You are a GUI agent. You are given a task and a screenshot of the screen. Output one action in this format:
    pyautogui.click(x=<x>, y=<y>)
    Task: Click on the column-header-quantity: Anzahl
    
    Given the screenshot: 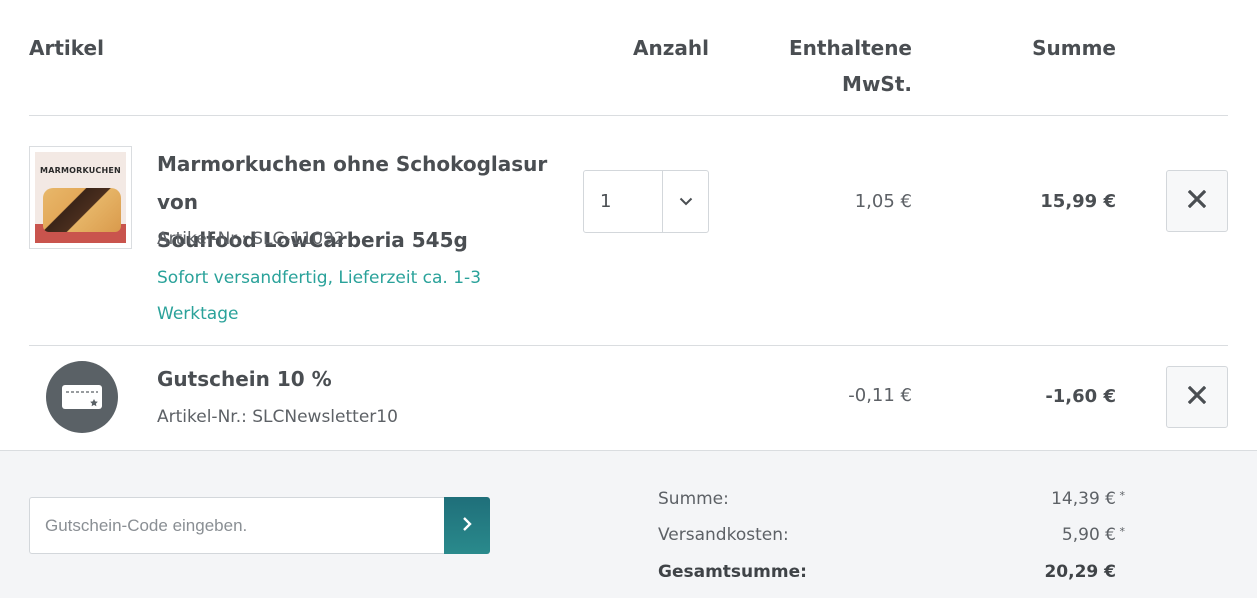 What is the action you would take?
    pyautogui.click(x=671, y=48)
    